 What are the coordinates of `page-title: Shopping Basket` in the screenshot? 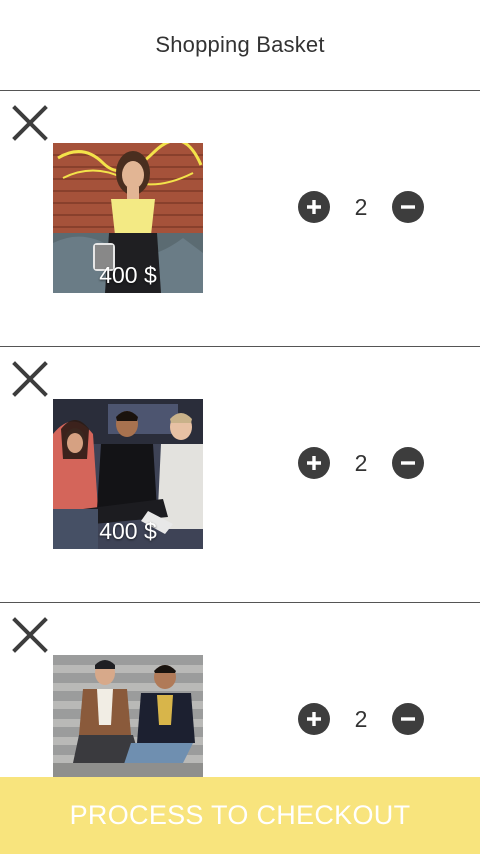 It's located at (240, 44).